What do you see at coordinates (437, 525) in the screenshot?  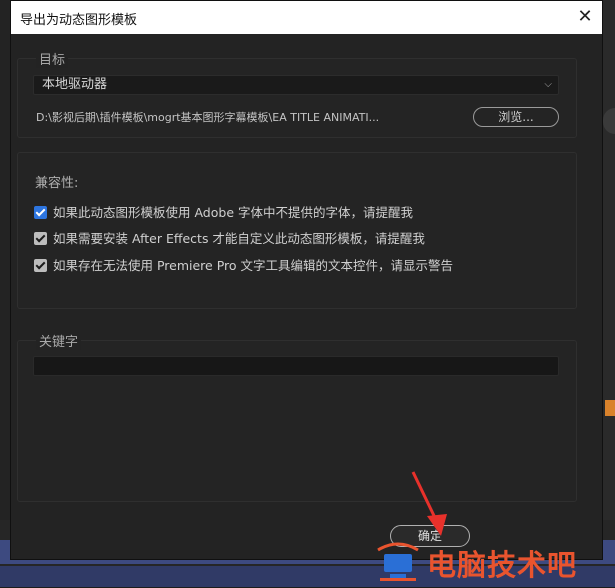 I see `arrow-head` at bounding box center [437, 525].